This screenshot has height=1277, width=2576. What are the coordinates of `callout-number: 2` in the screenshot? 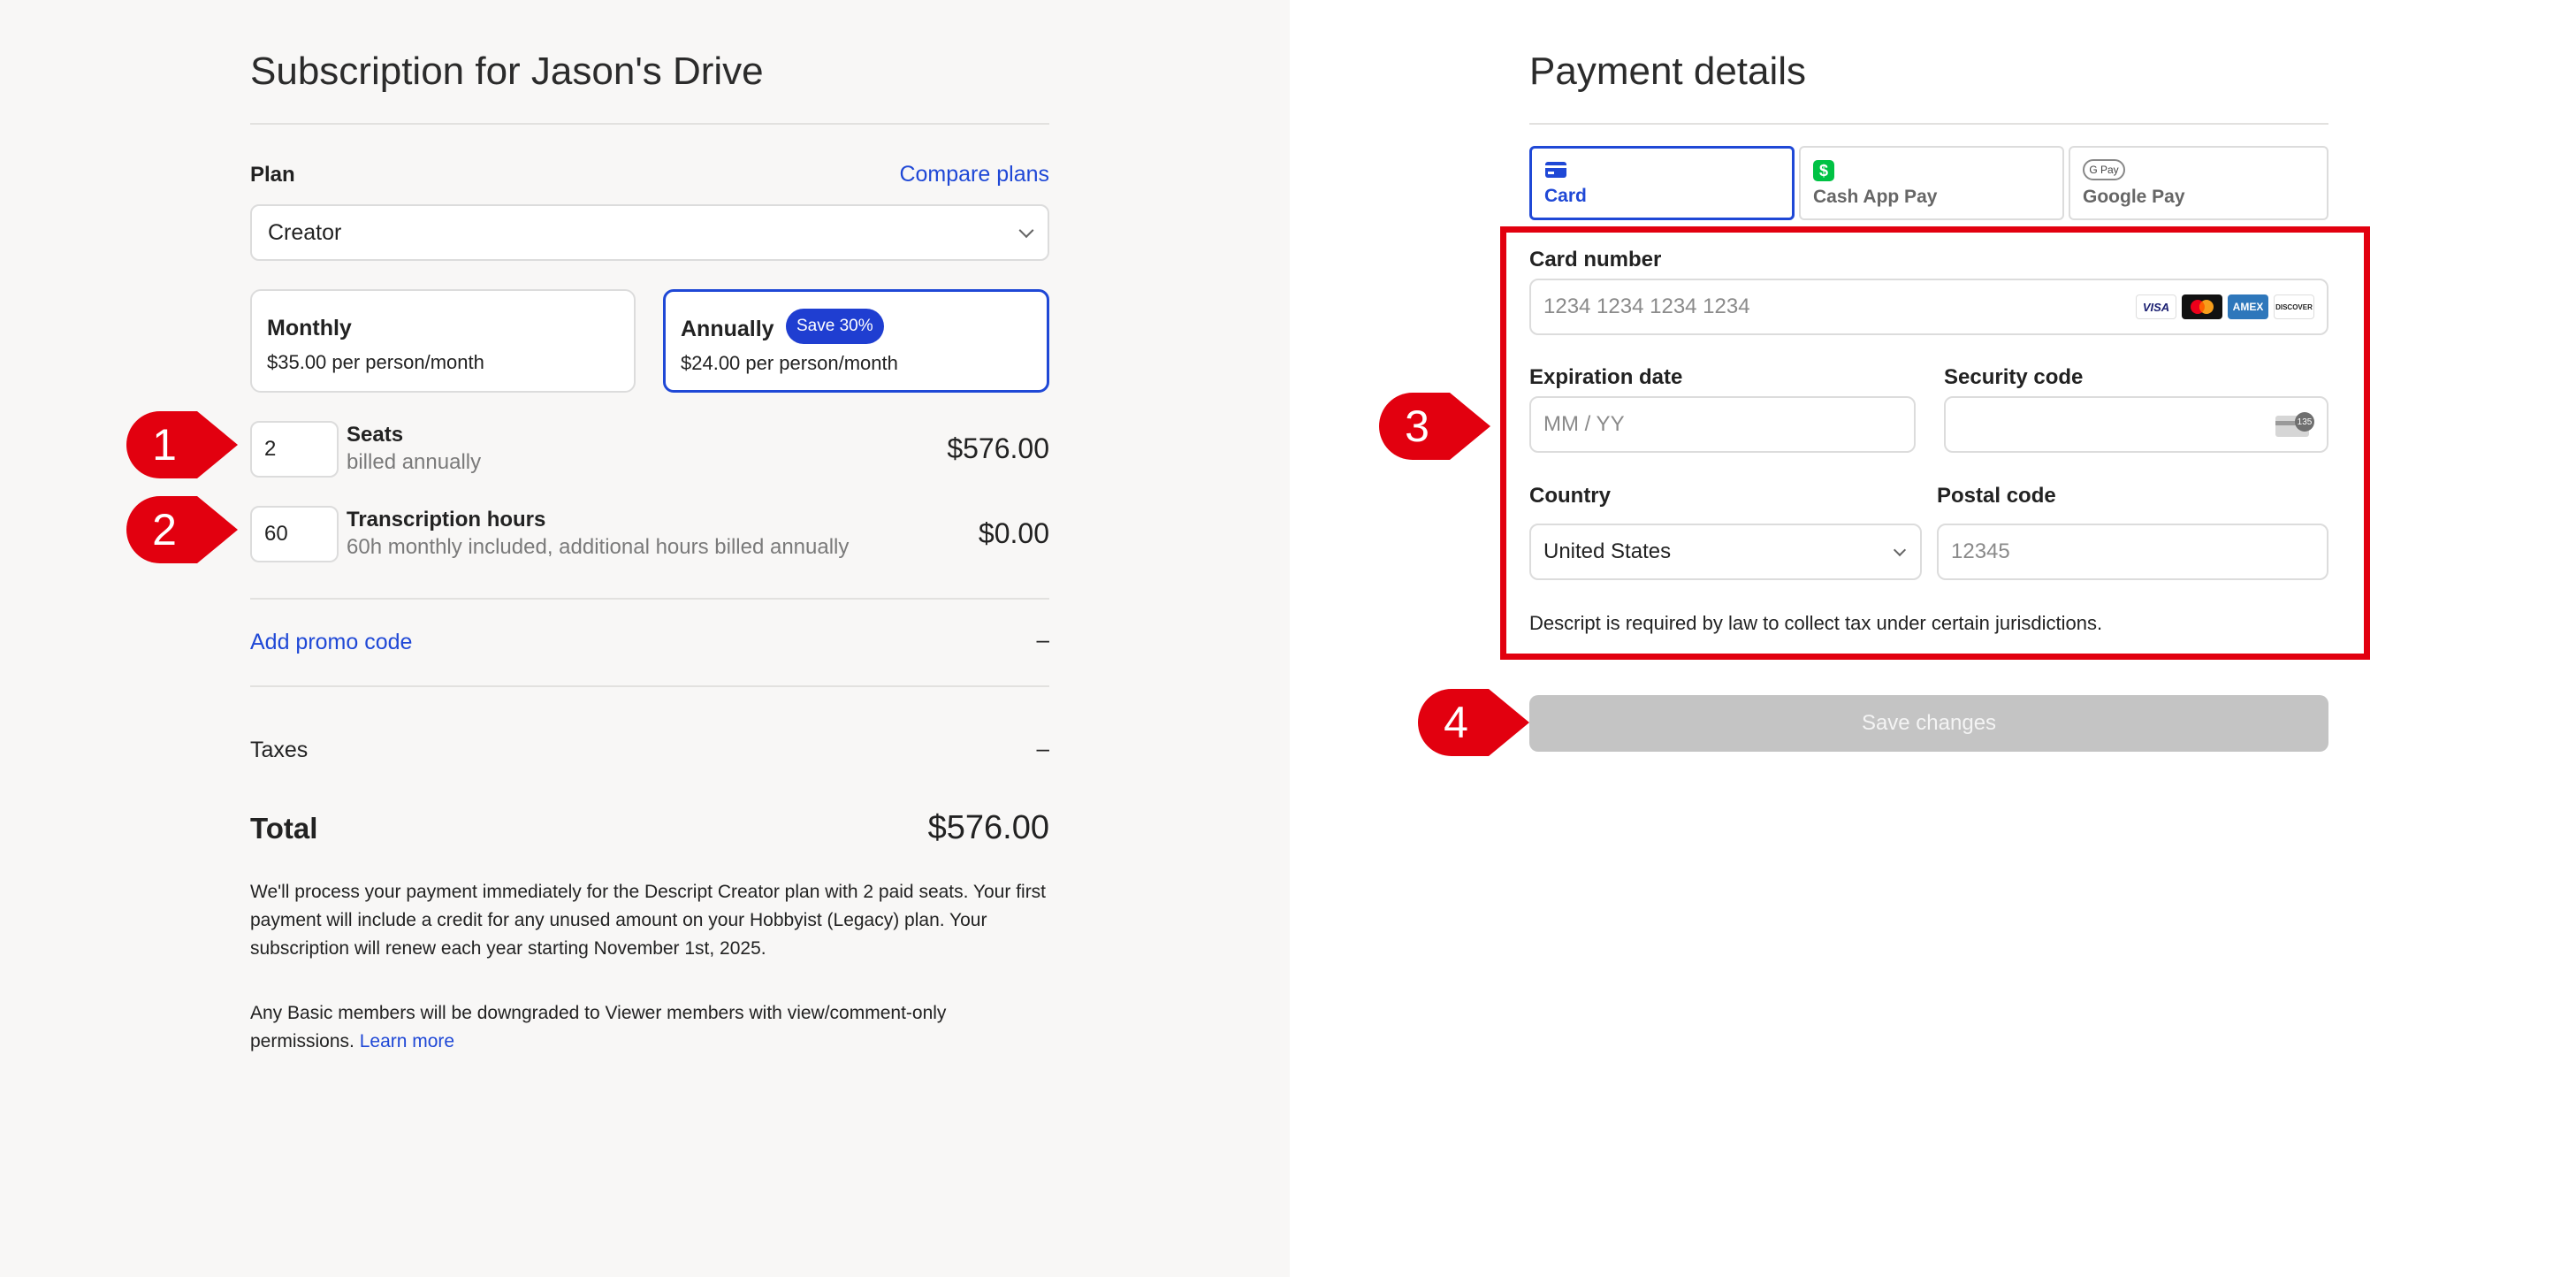 It's located at (164, 529).